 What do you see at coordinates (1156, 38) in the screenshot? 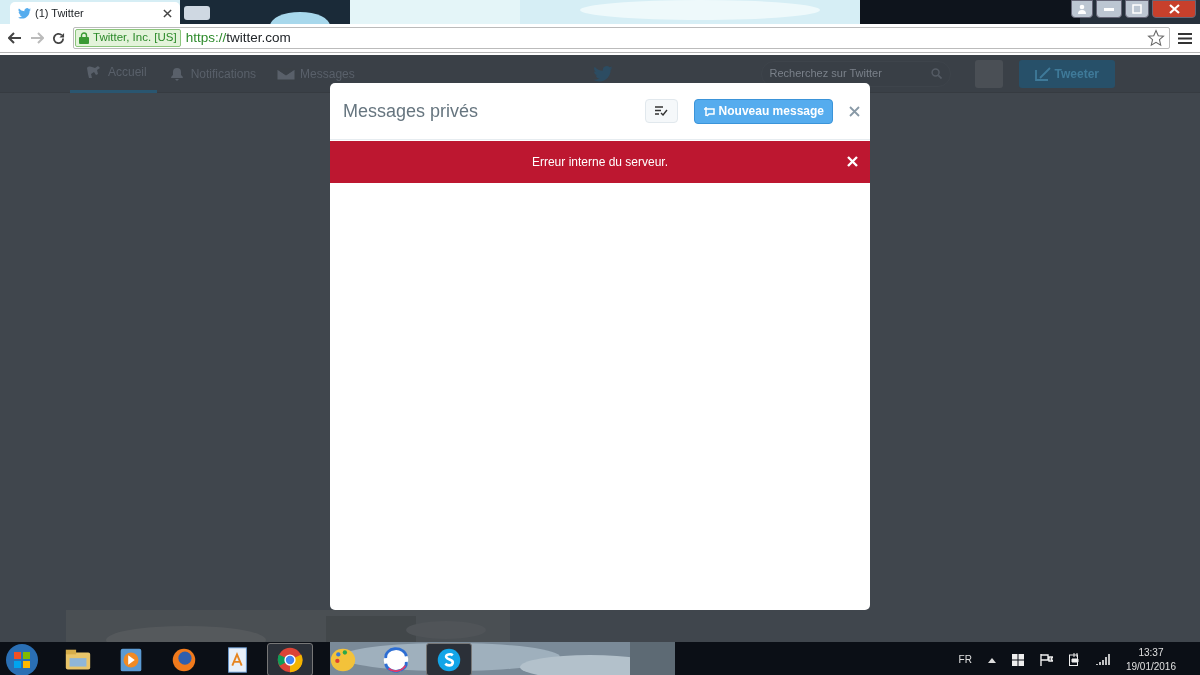
I see `star-icon` at bounding box center [1156, 38].